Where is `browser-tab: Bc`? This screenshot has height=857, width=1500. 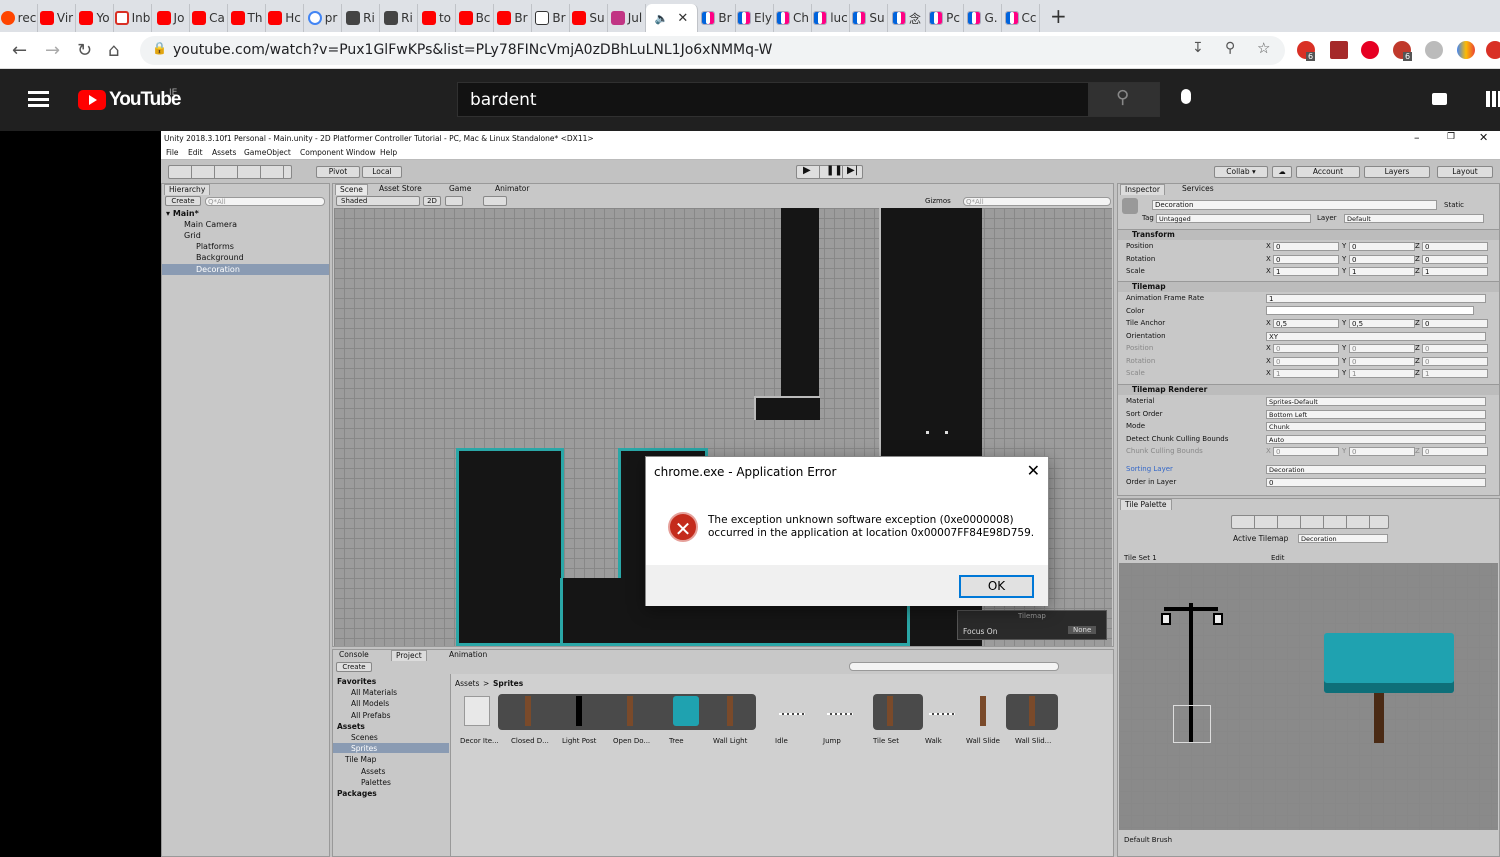 browser-tab: Bc is located at coordinates (475, 18).